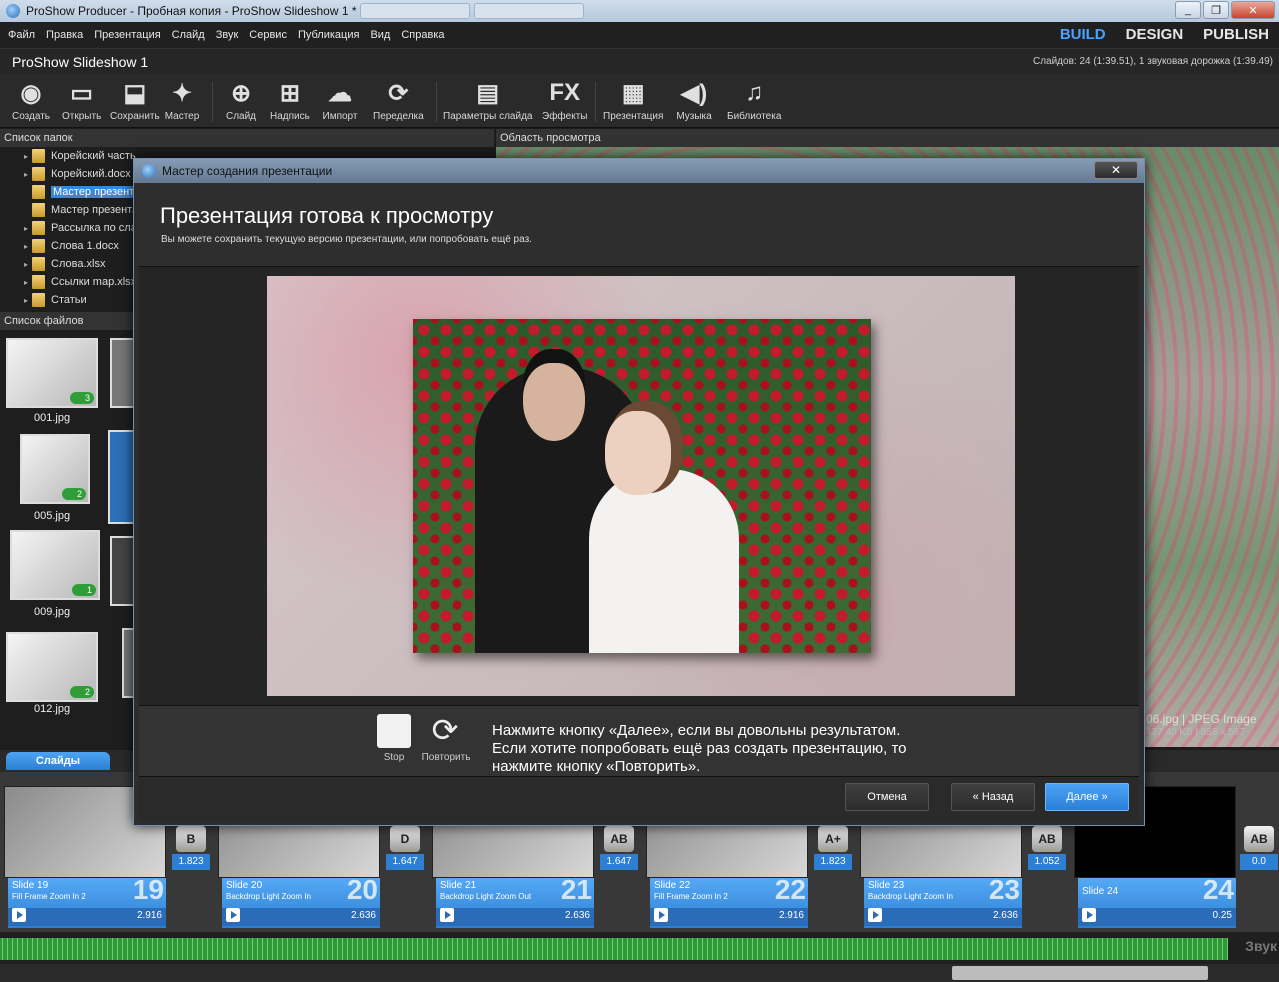 This screenshot has height=982, width=1279. I want to click on cancel-button: Отмена, so click(887, 797).